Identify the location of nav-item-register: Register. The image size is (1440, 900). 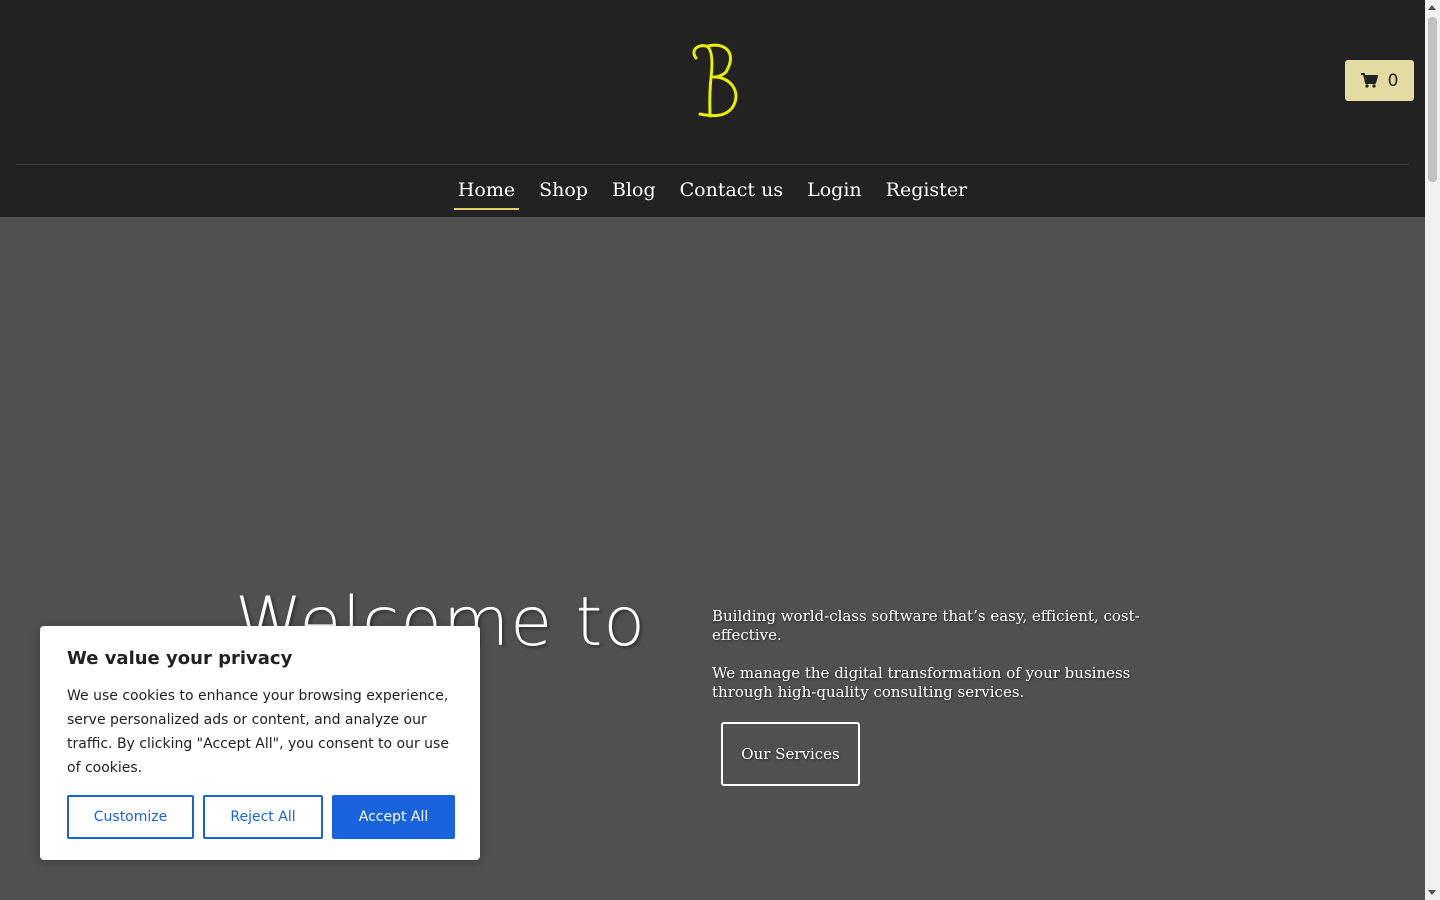
(927, 188).